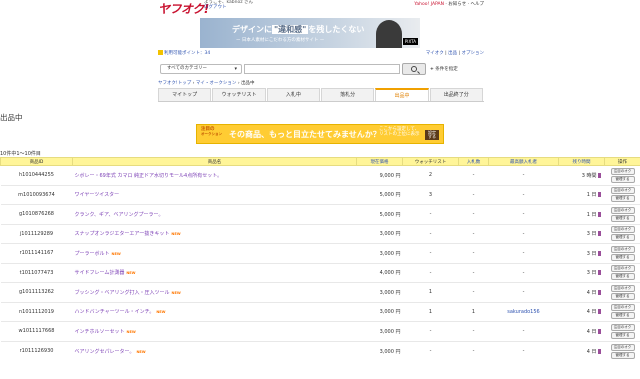  Describe the element at coordinates (473, 53) in the screenshot. I see `options-link: オプション` at that location.